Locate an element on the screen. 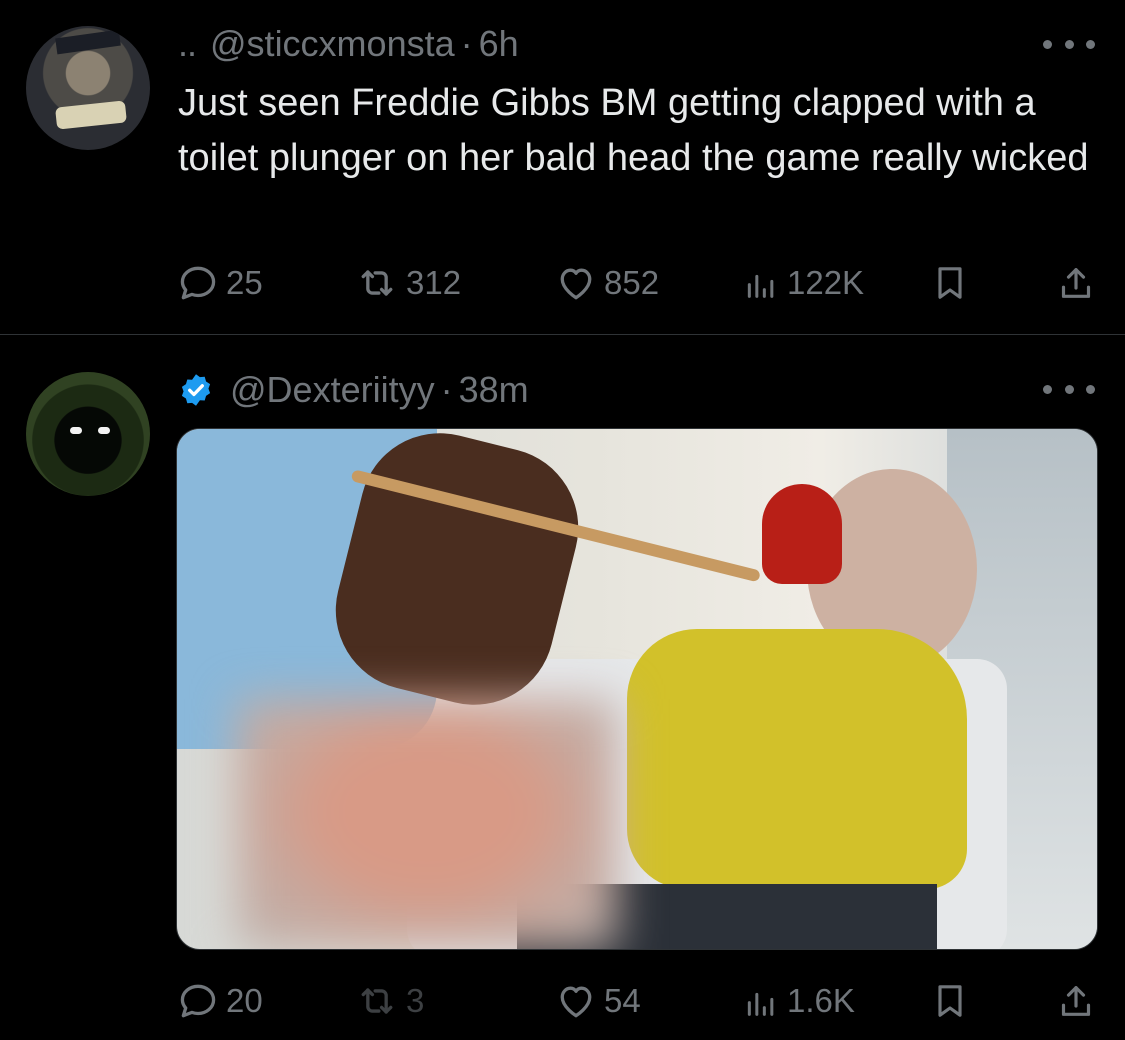  reply-button: 25 is located at coordinates (219, 283).